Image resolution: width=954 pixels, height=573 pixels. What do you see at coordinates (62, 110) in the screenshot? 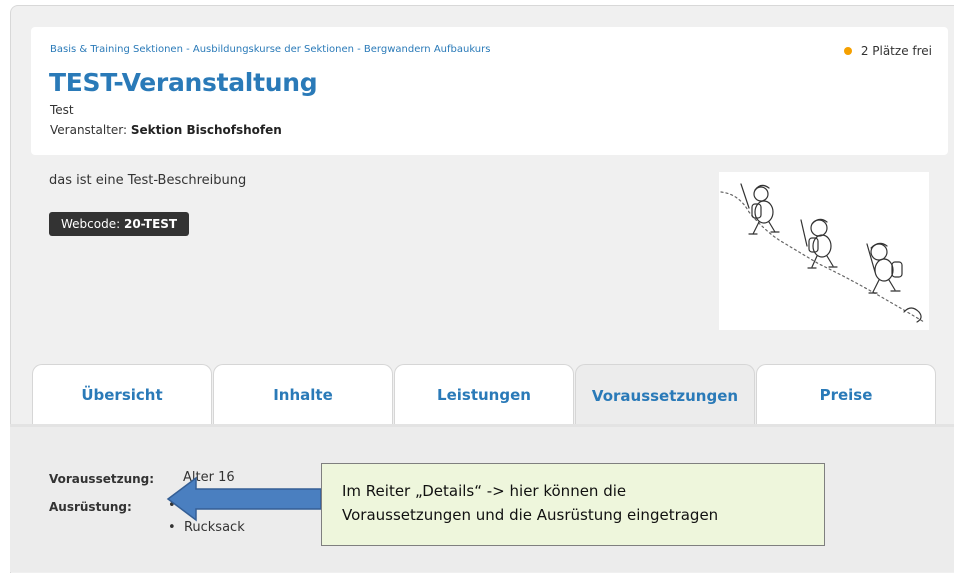
I see `event-subtitle: Test` at bounding box center [62, 110].